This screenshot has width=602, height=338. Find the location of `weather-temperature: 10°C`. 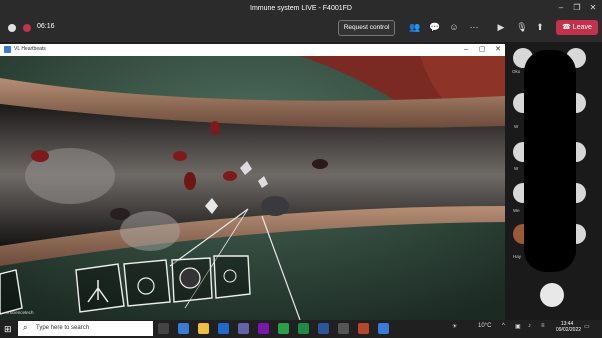

weather-temperature: 10°C is located at coordinates (485, 326).